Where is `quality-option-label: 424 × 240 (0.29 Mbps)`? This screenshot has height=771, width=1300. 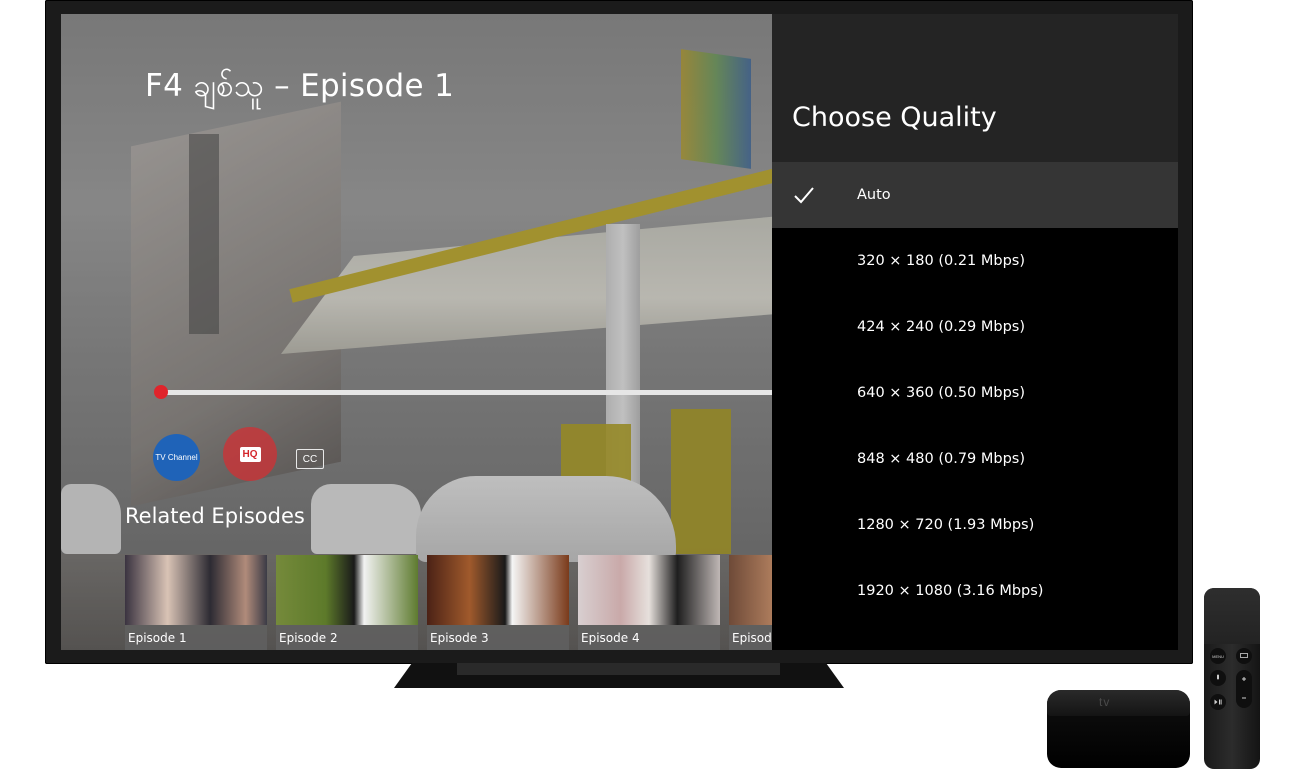
quality-option-label: 424 × 240 (0.29 Mbps) is located at coordinates (941, 327).